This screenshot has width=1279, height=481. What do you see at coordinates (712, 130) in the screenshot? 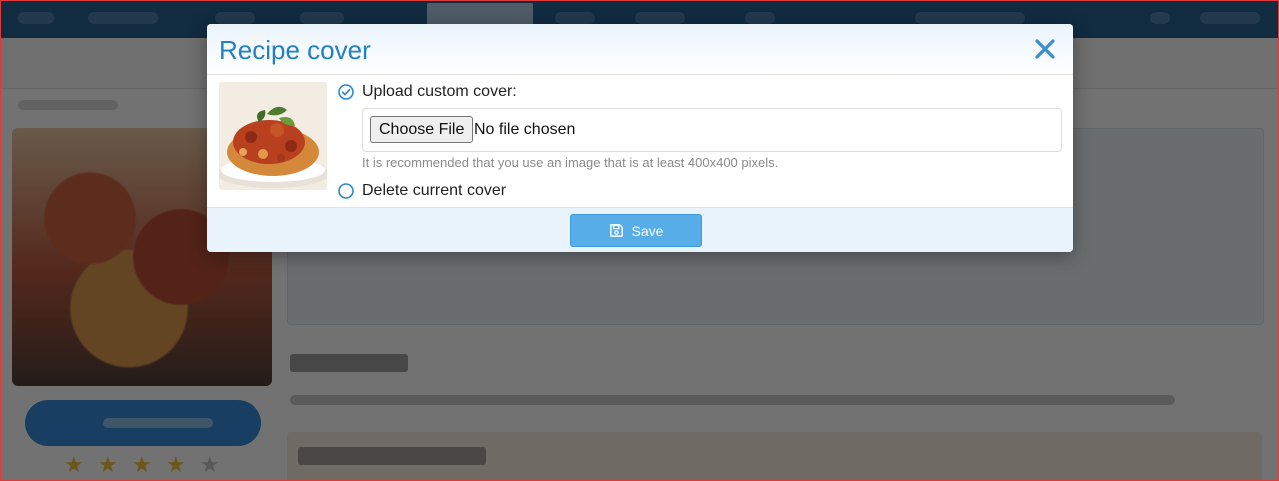
I see `file-input: Choose File No file chosen` at bounding box center [712, 130].